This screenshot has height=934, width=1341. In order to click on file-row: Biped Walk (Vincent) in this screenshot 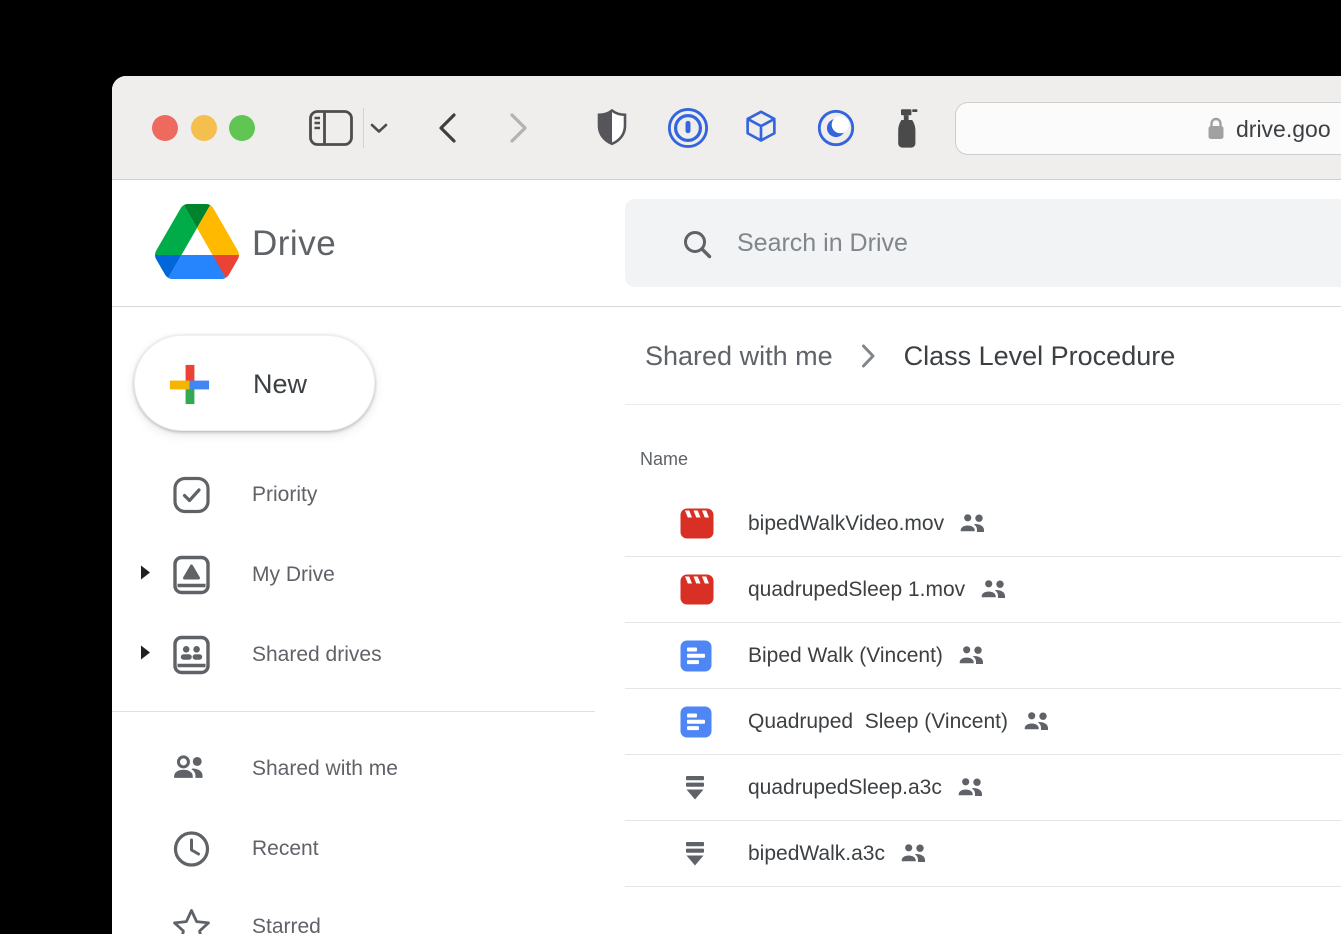, I will do `click(983, 656)`.